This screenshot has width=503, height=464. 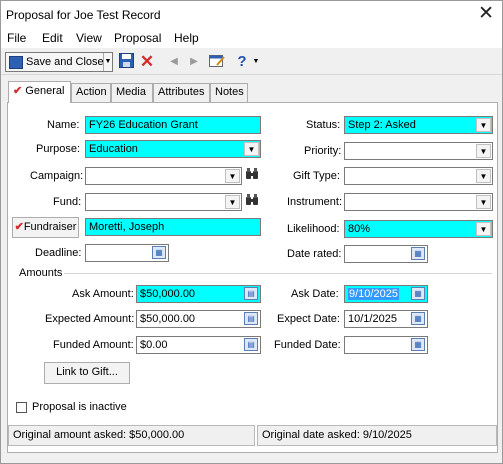 I want to click on funded-amount-field: $0.00 ▤, so click(x=198, y=345).